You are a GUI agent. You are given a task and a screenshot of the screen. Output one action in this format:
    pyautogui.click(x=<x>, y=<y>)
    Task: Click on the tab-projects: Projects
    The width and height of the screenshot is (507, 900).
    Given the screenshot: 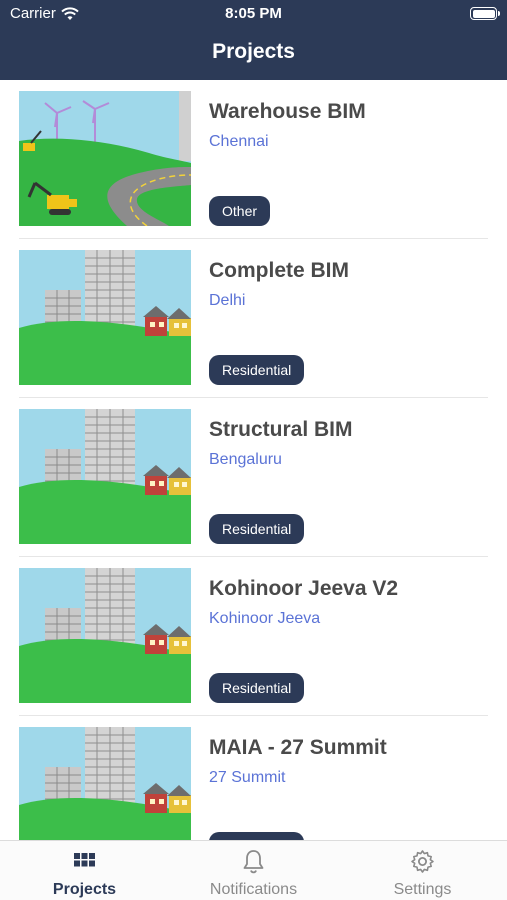 What is the action you would take?
    pyautogui.click(x=84, y=870)
    